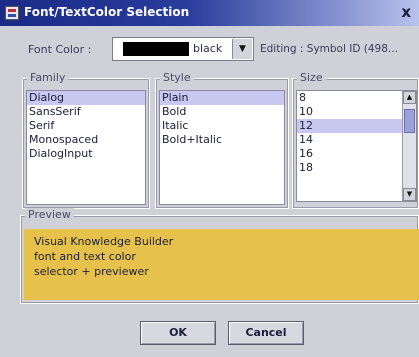  I want to click on size-label: Size, so click(311, 77).